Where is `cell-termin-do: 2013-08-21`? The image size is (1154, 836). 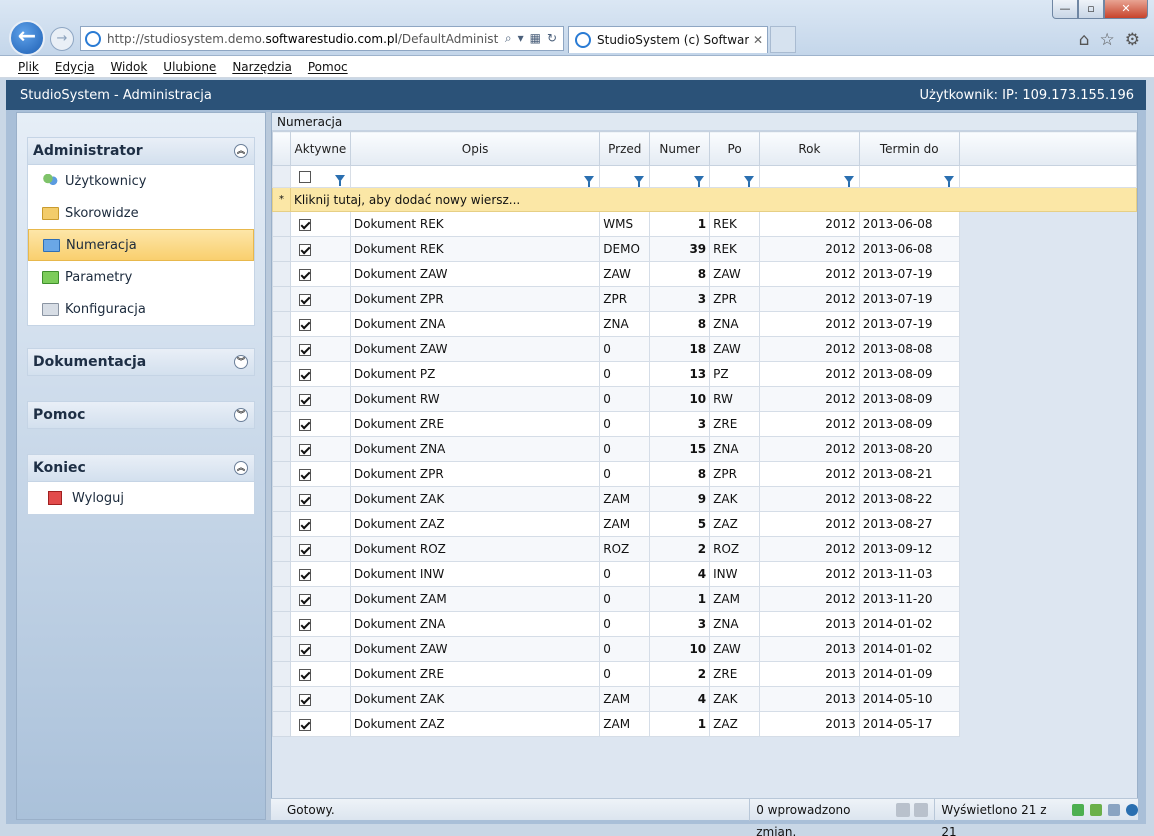
cell-termin-do: 2013-08-21 is located at coordinates (909, 474).